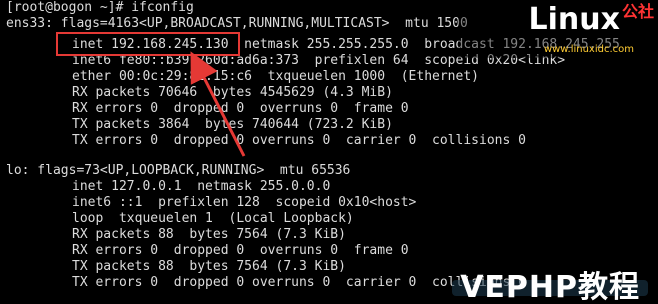 Image resolution: width=658 pixels, height=304 pixels. Describe the element at coordinates (148, 44) in the screenshot. I see `ip-highlight-box` at that location.